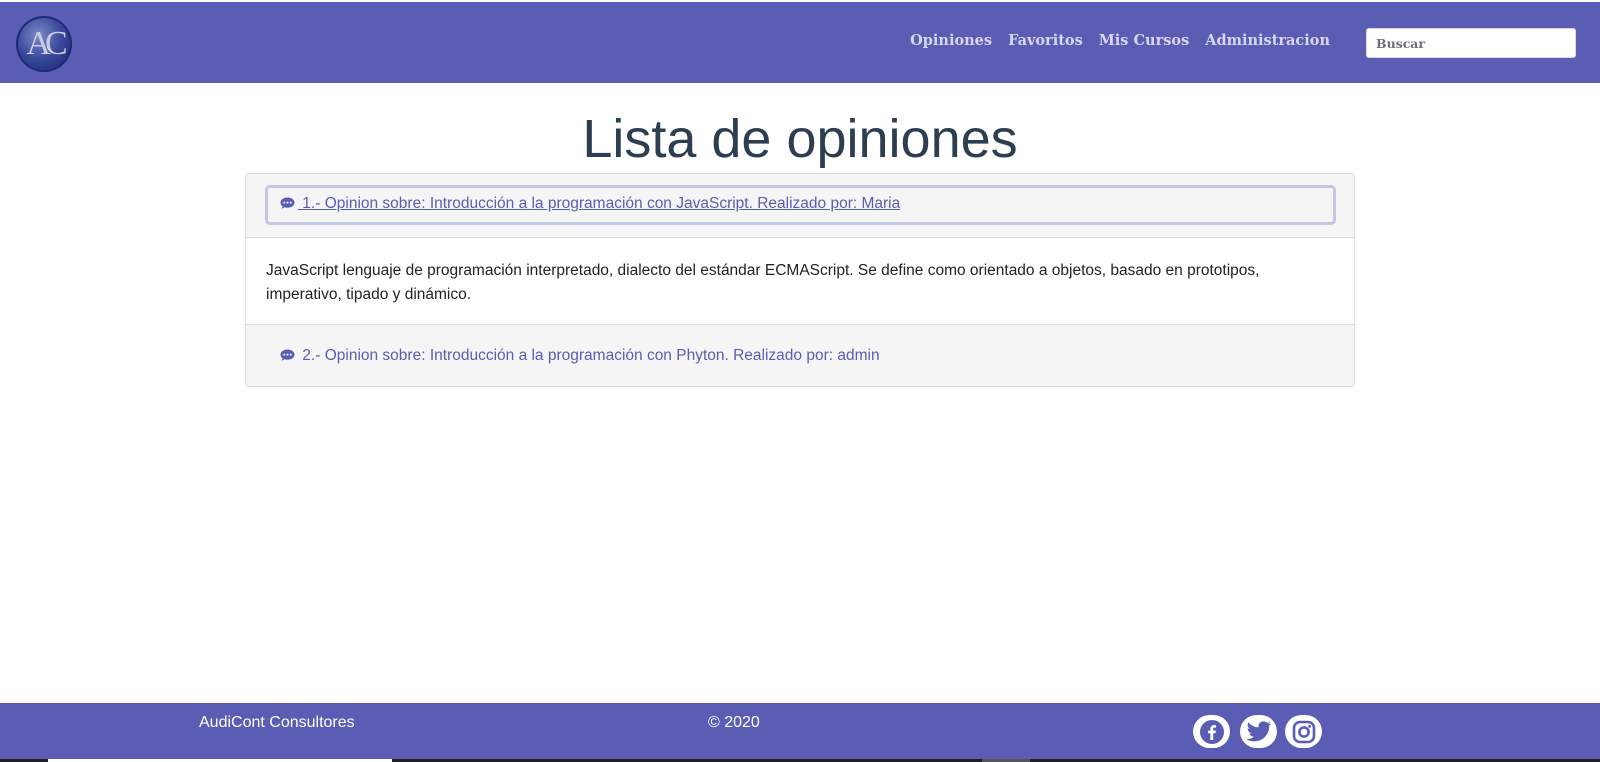  What do you see at coordinates (800, 139) in the screenshot?
I see `page-title: Lista de opiniones` at bounding box center [800, 139].